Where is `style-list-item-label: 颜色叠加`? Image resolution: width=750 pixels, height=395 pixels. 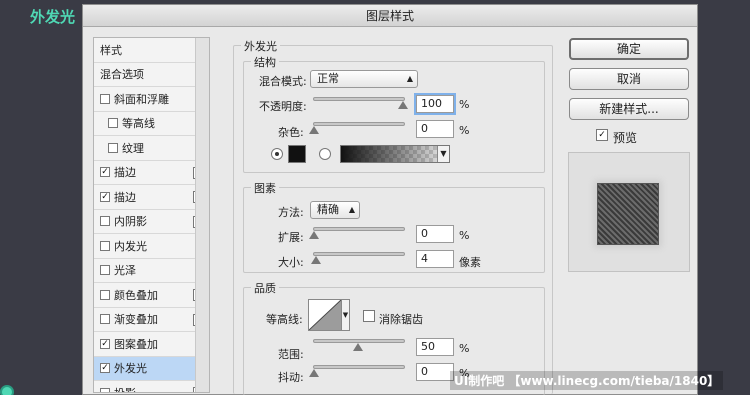
style-list-item-label: 颜色叠加 is located at coordinates (136, 295).